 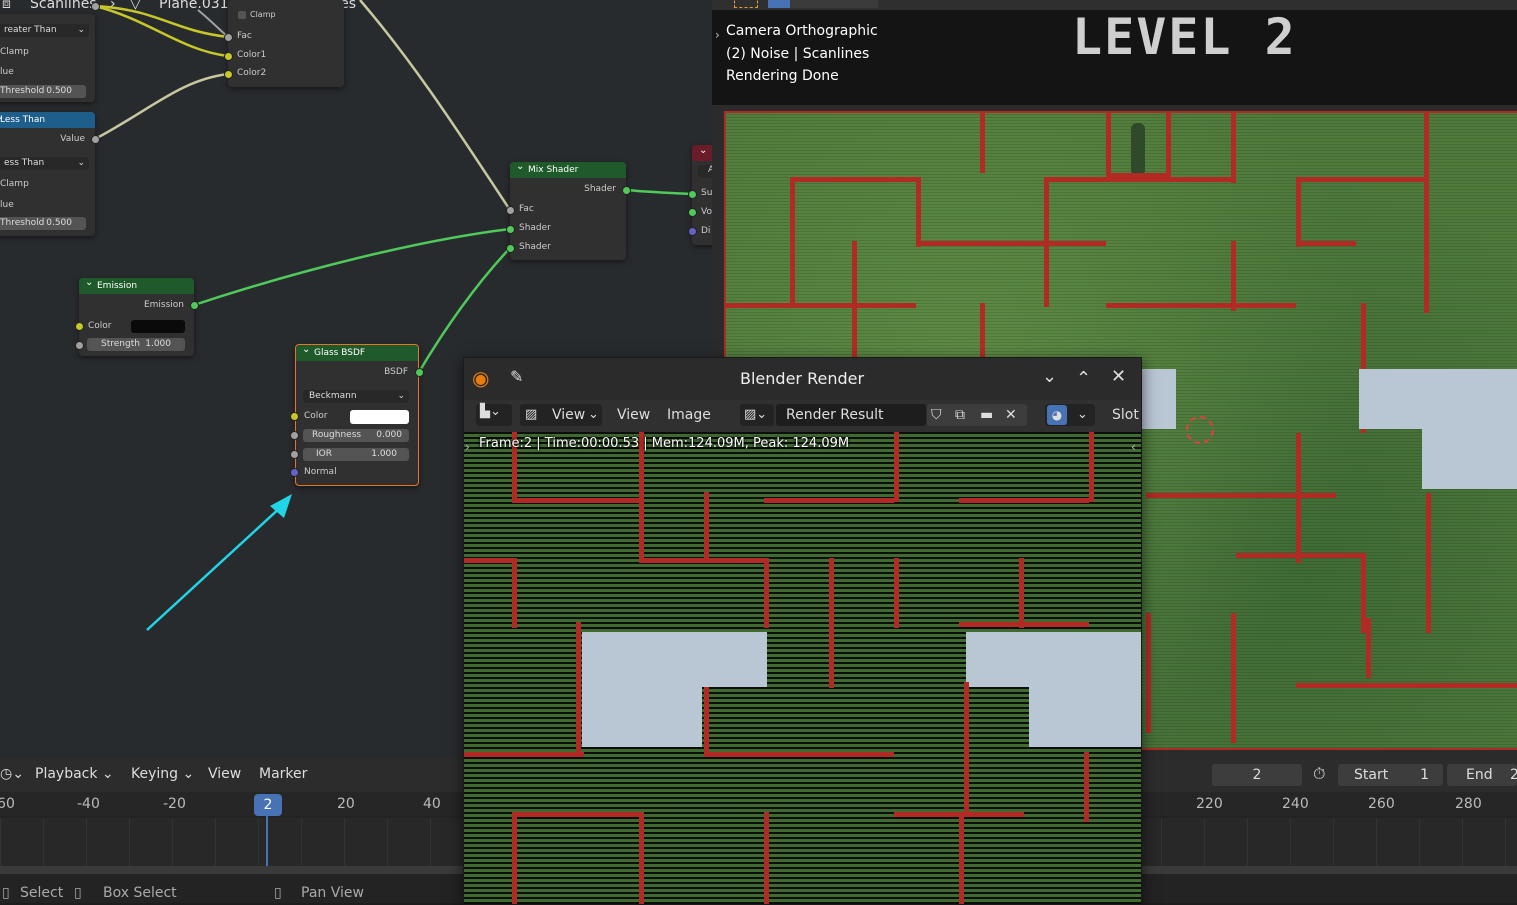 What do you see at coordinates (692, 231) in the screenshot?
I see `output-displacement-socket` at bounding box center [692, 231].